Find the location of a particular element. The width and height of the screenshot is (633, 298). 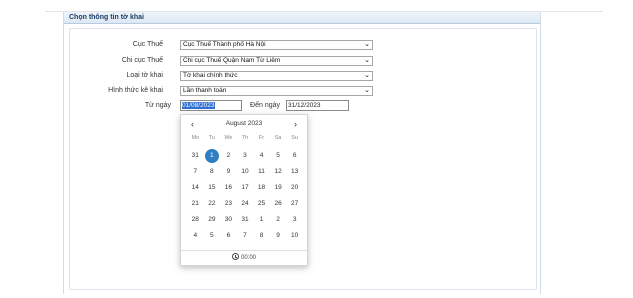

calendar-day-number: 19 is located at coordinates (278, 187).